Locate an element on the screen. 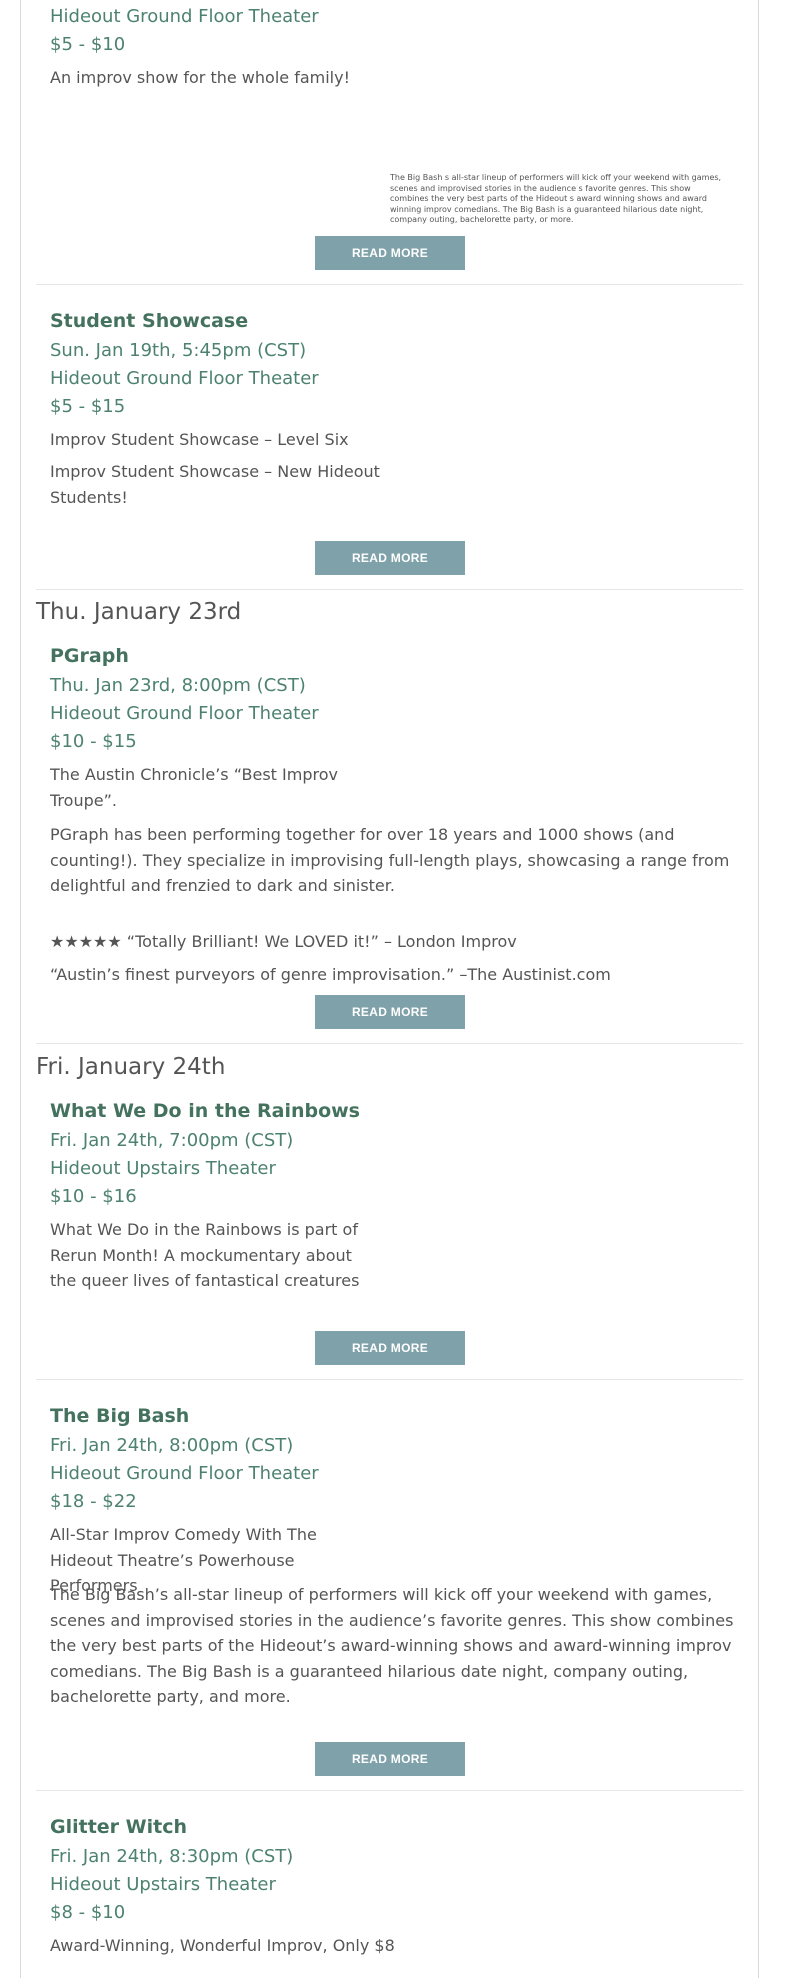 The width and height of the screenshot is (785, 1978). event-title: What We Do in the Rainbows is located at coordinates (205, 1111).